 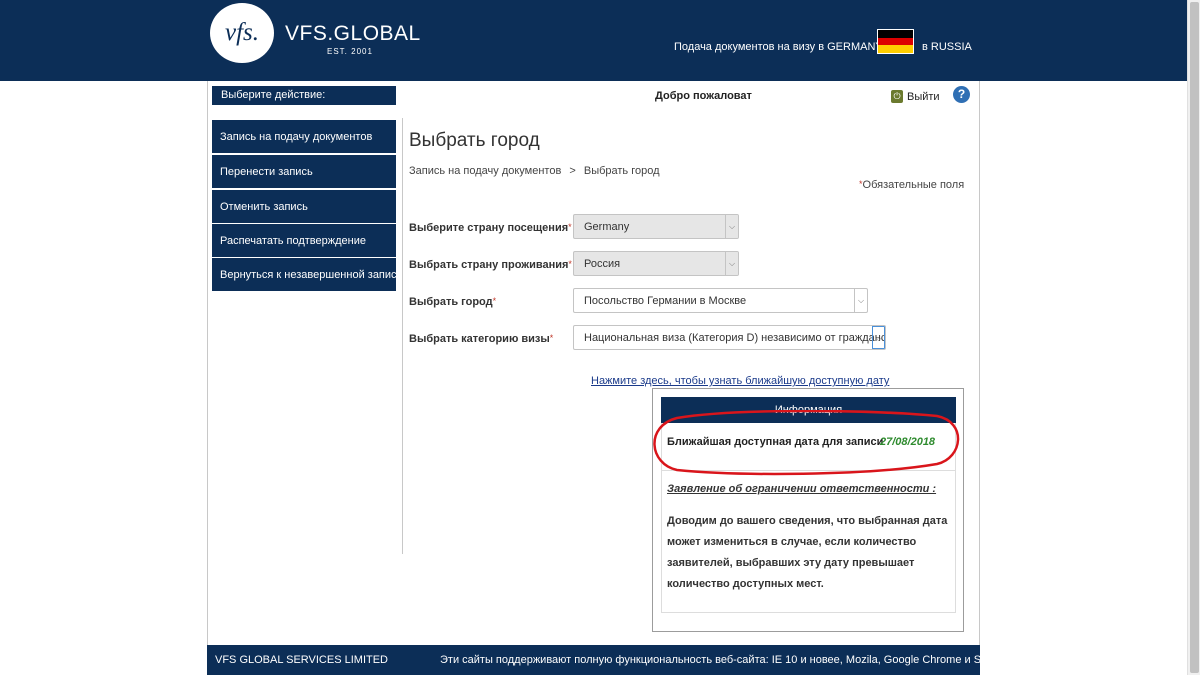 I want to click on sidebar-item-reschedule: Перенести запись, so click(x=304, y=171).